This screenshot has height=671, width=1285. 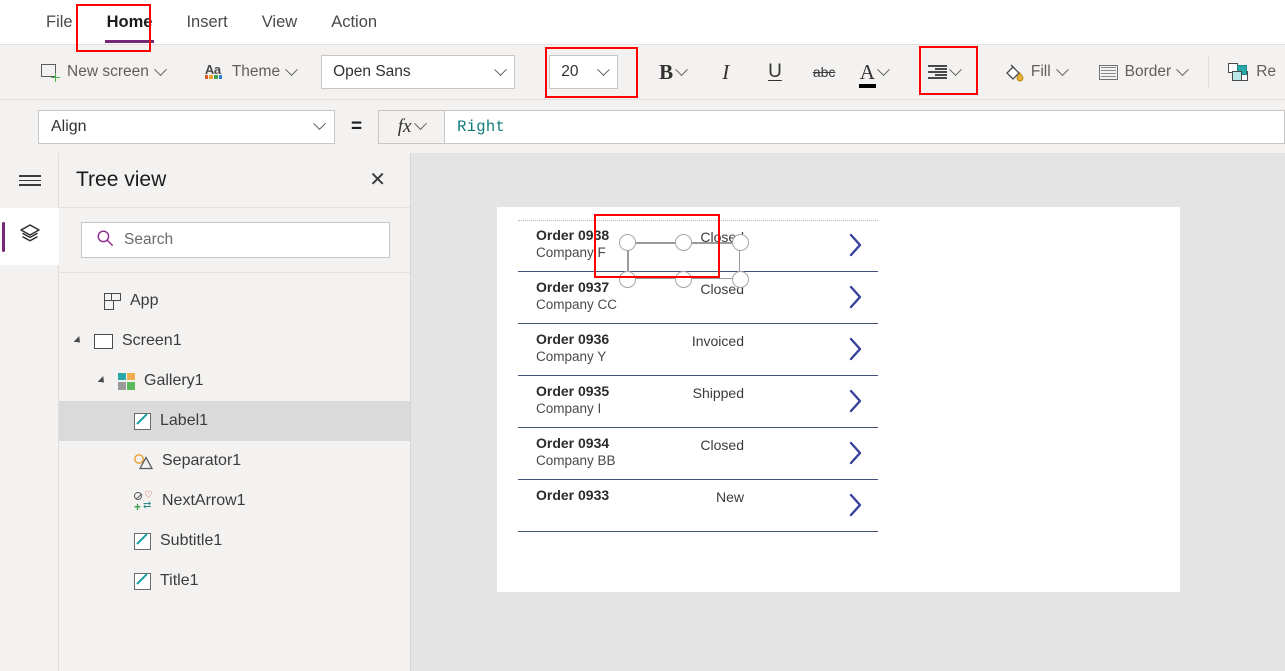 I want to click on new-screen-button: New screen, so click(x=103, y=72).